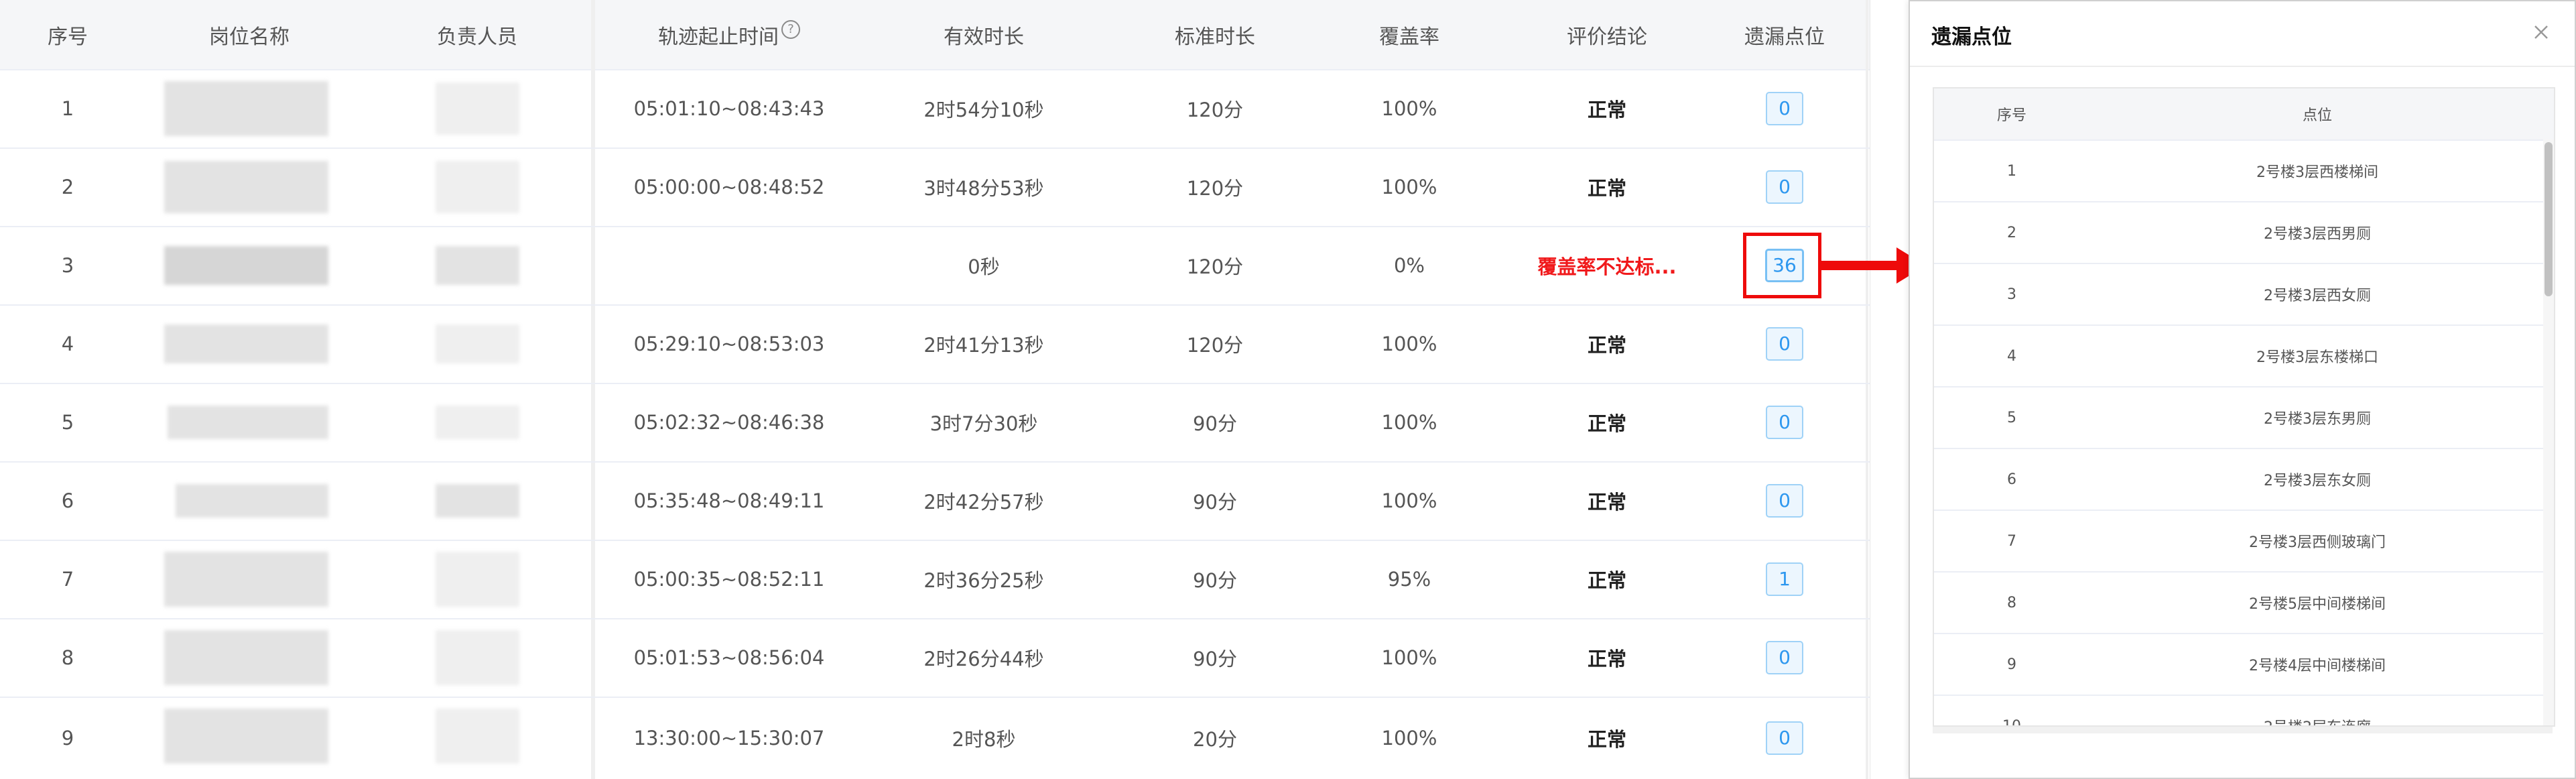 Image resolution: width=2576 pixels, height=779 pixels. What do you see at coordinates (2244, 480) in the screenshot?
I see `dialog-table-row: 6 2号楼3层东女厕` at bounding box center [2244, 480].